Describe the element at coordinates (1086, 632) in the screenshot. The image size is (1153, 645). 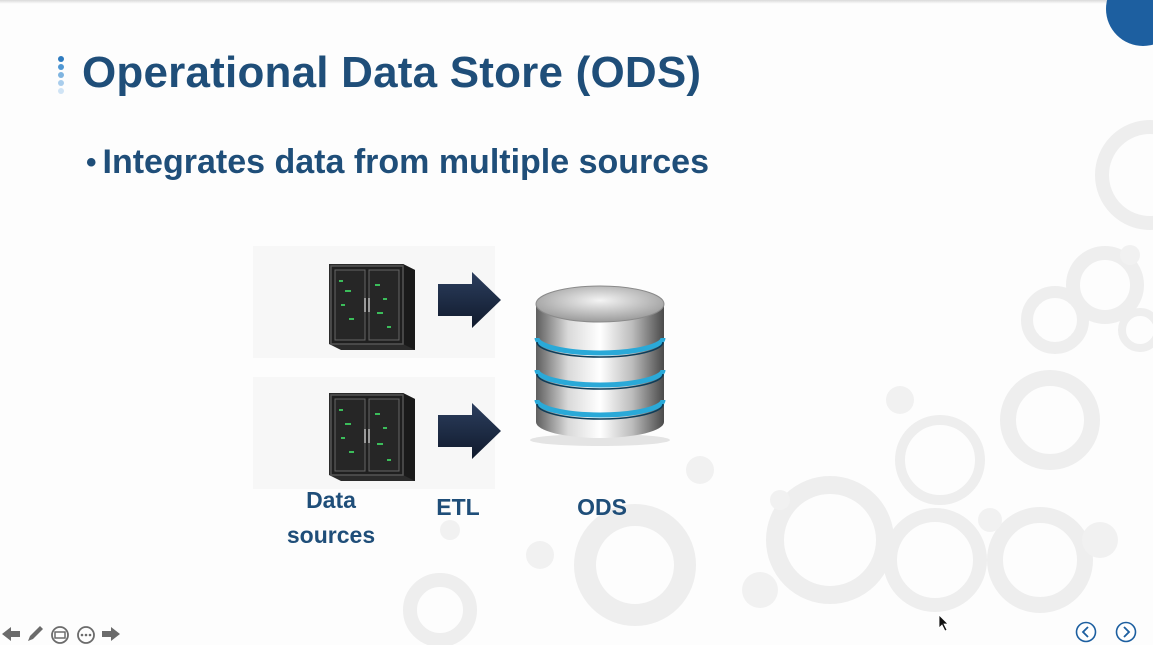
I see `previous-slide-icon` at that location.